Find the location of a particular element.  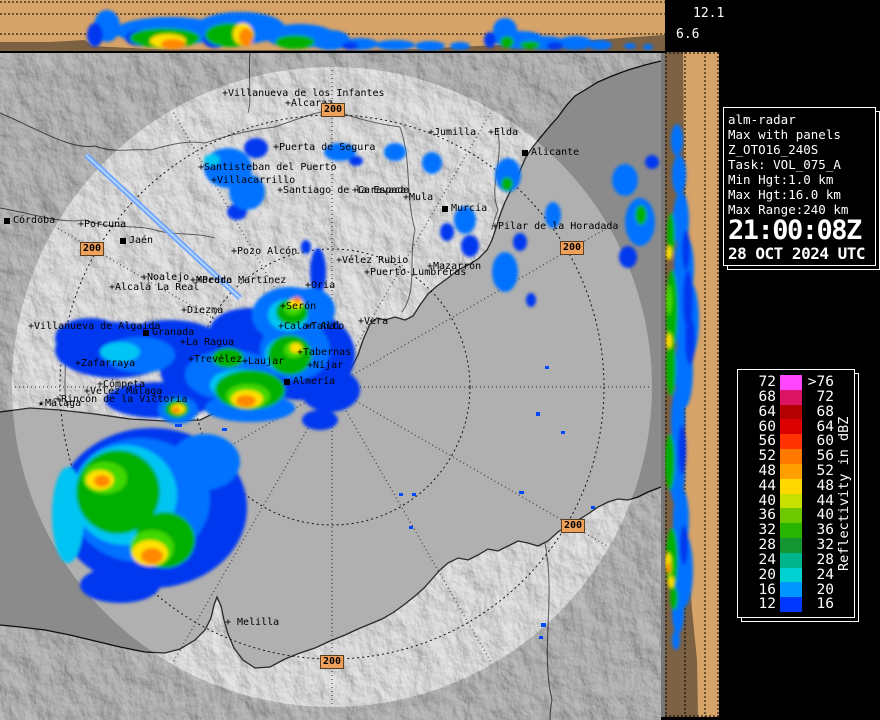

legend-row: 16 20 is located at coordinates (796, 589).